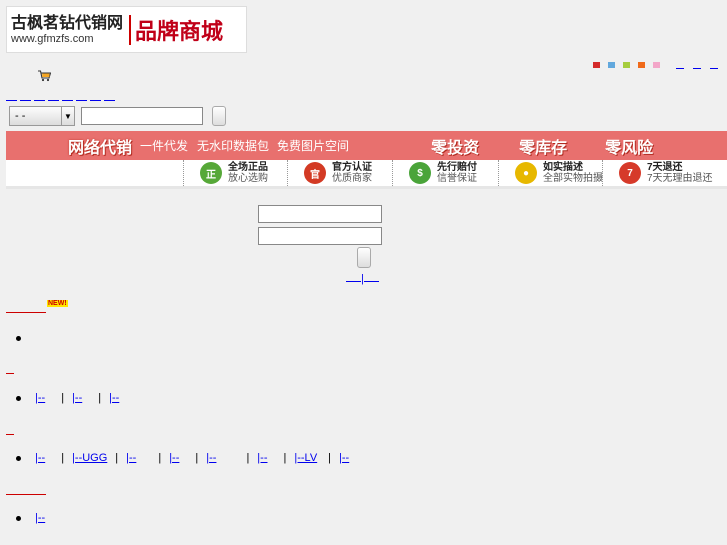  Describe the element at coordinates (233, 146) in the screenshot. I see `banner-sub-data-pack: 无水印数据包` at that location.